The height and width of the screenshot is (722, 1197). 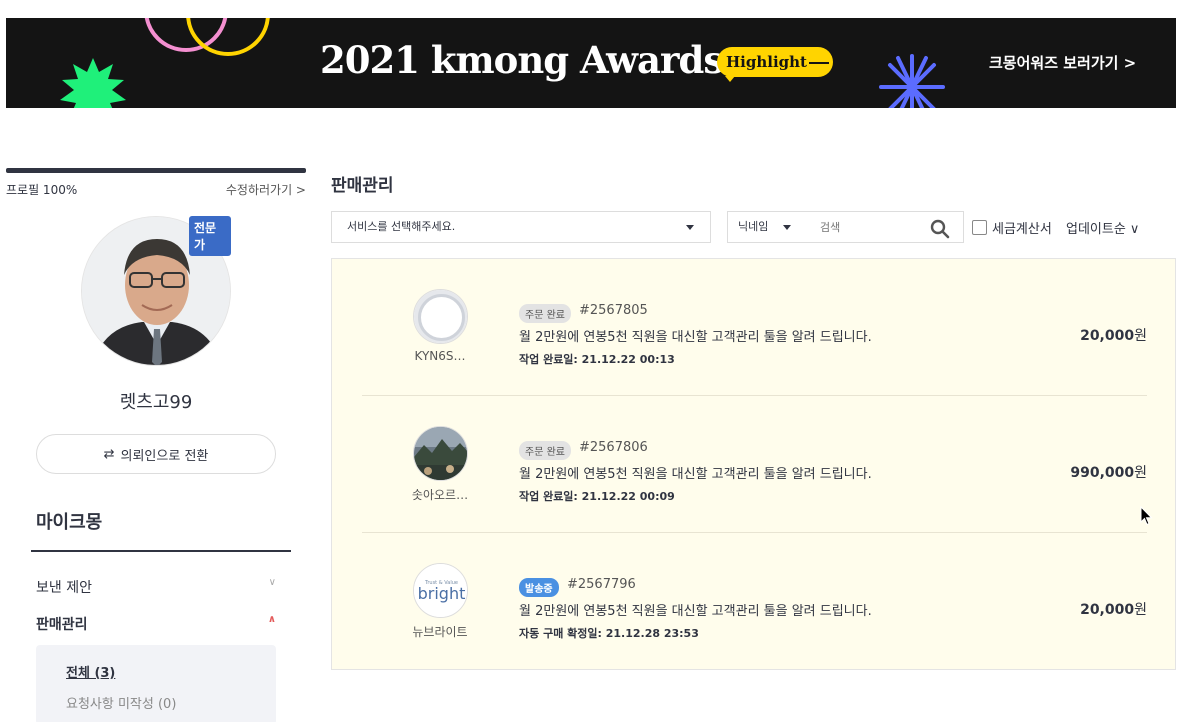 What do you see at coordinates (156, 291) in the screenshot?
I see `profile-avatar-wrap: 전문가` at bounding box center [156, 291].